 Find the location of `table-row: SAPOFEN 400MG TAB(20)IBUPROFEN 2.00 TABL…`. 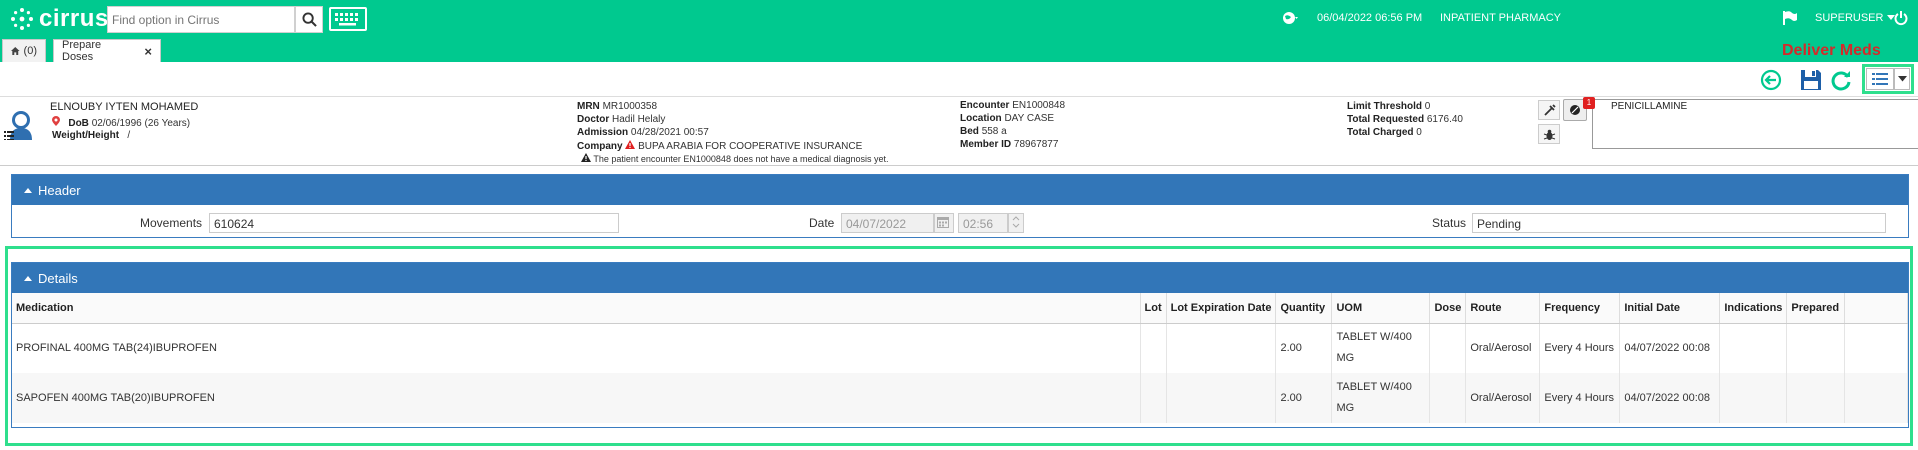

table-row: SAPOFEN 400MG TAB(20)IBUPROFEN 2.00 TABL… is located at coordinates (960, 398).